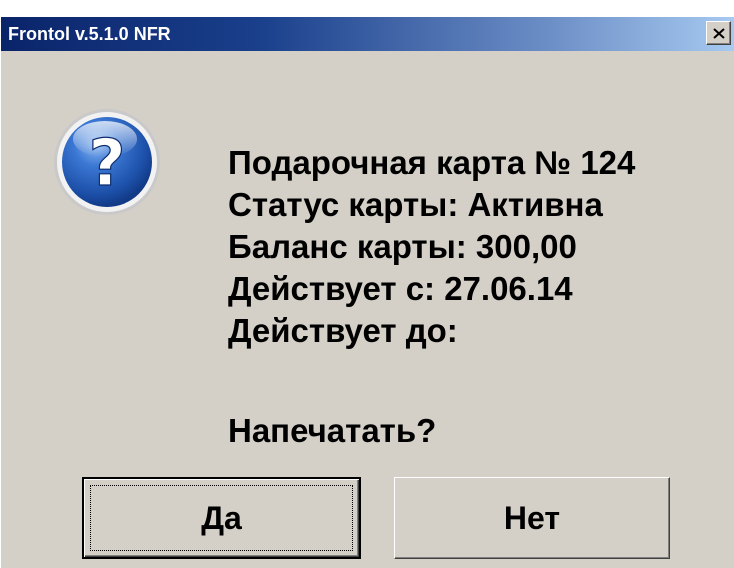 This screenshot has width=734, height=568. What do you see at coordinates (343, 330) in the screenshot?
I see `valid-to-line: Действует до:` at bounding box center [343, 330].